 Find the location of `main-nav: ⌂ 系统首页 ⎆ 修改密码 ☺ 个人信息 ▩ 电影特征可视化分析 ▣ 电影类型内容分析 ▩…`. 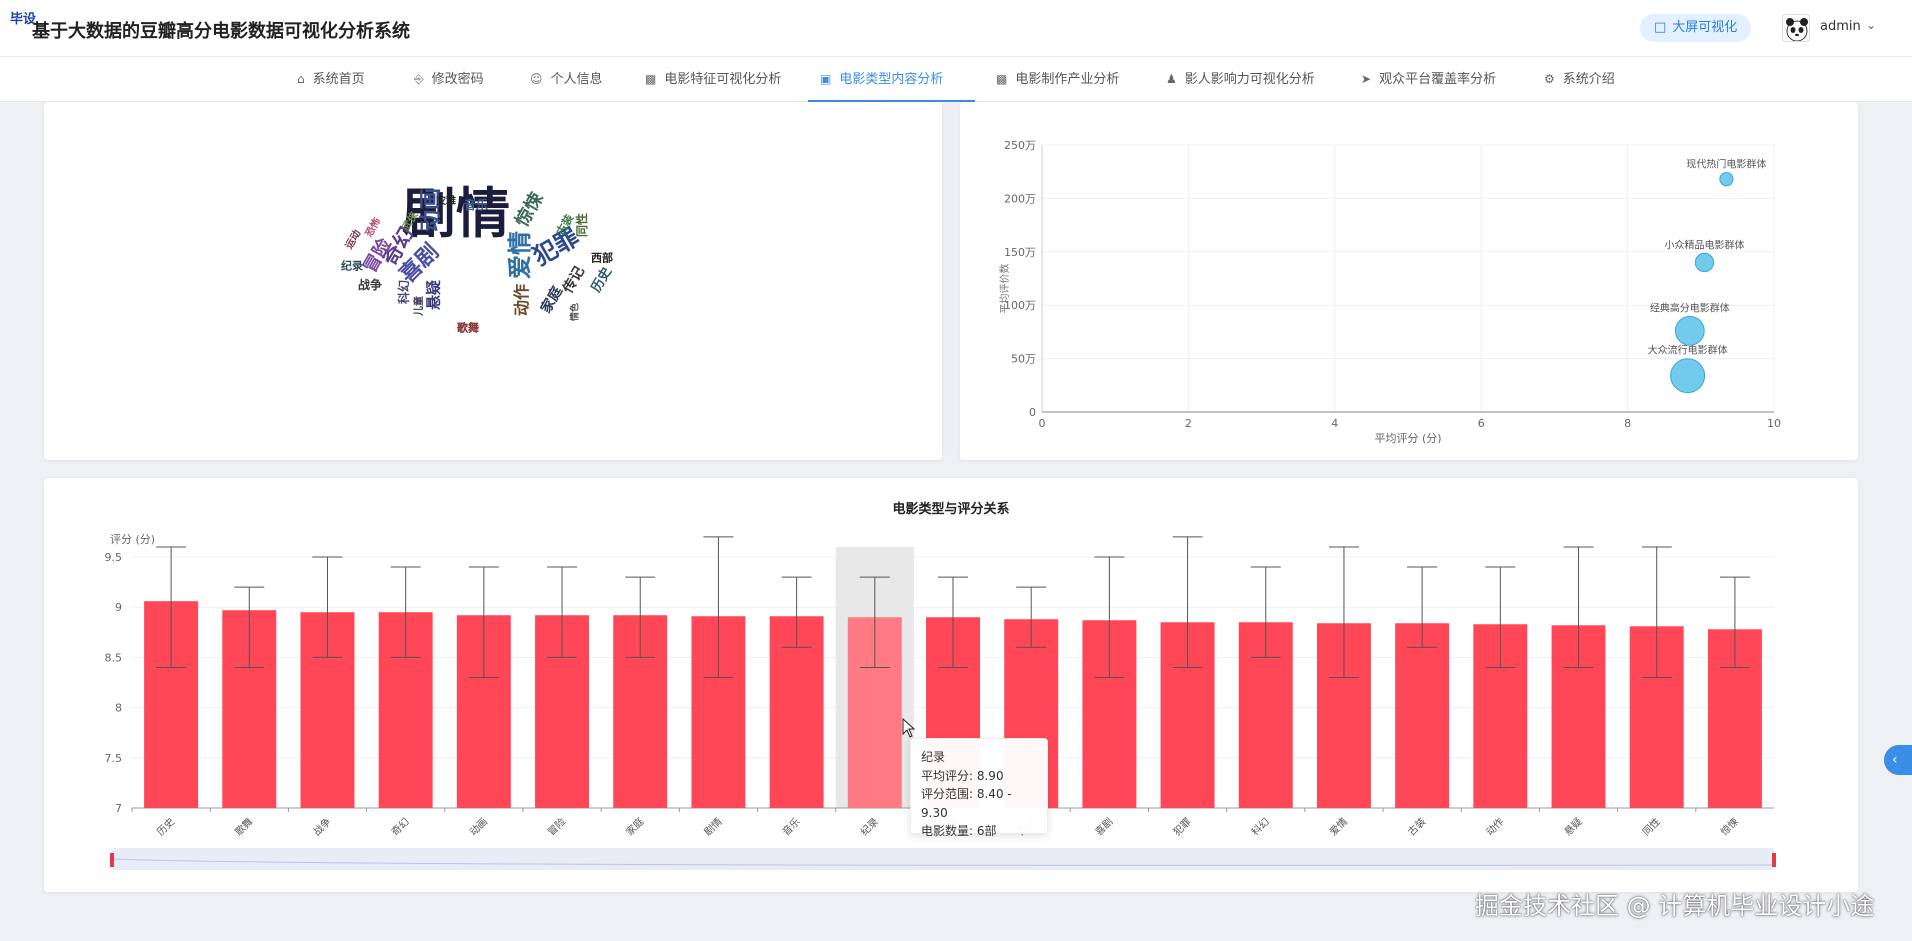

main-nav: ⌂ 系统首页 ⎆ 修改密码 ☺ 个人信息 ▩ 电影特征可视化分析 ▣ 电影类型内容分析 ▩… is located at coordinates (956, 79).